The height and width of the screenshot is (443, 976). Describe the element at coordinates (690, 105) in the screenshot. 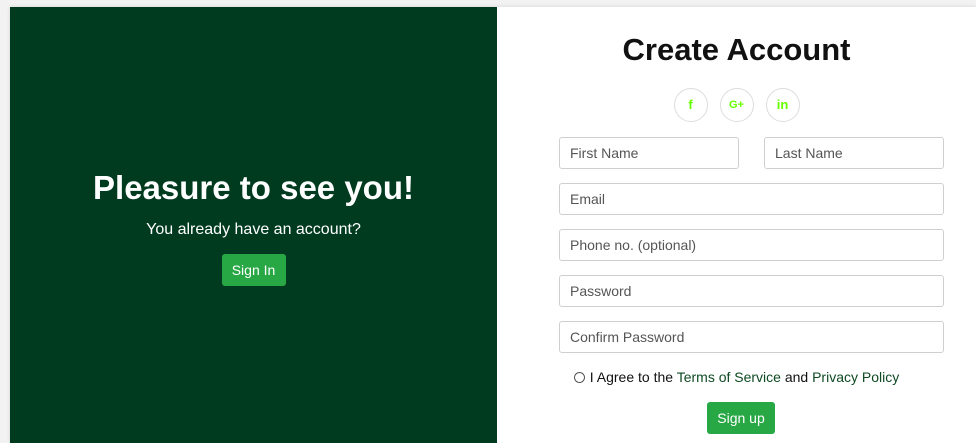

I see `facebook-icon: f` at that location.